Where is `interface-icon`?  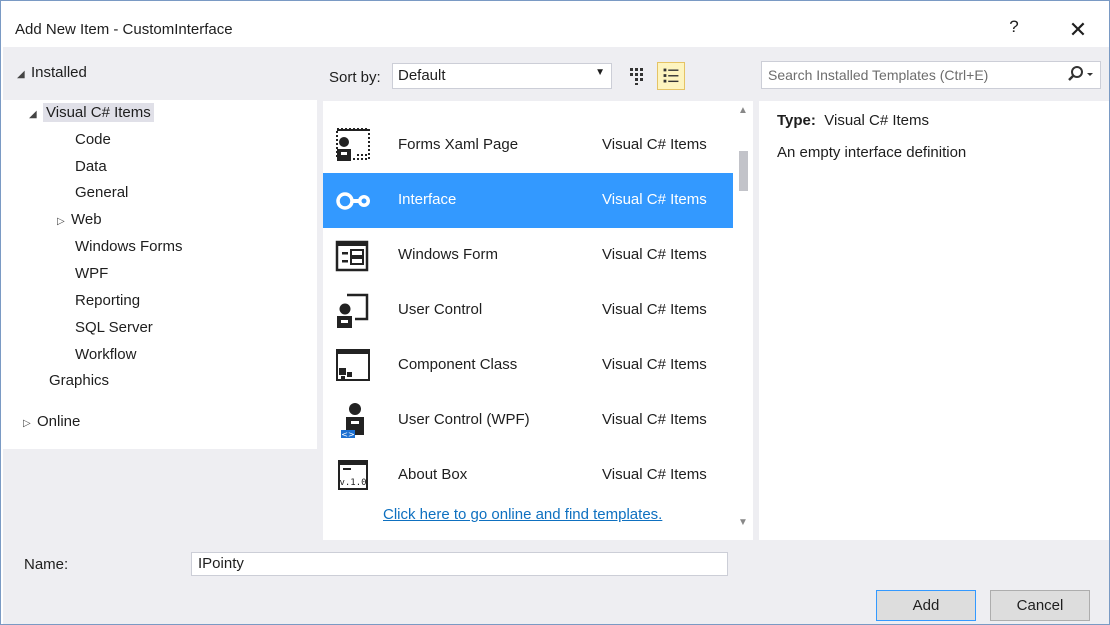 interface-icon is located at coordinates (353, 201).